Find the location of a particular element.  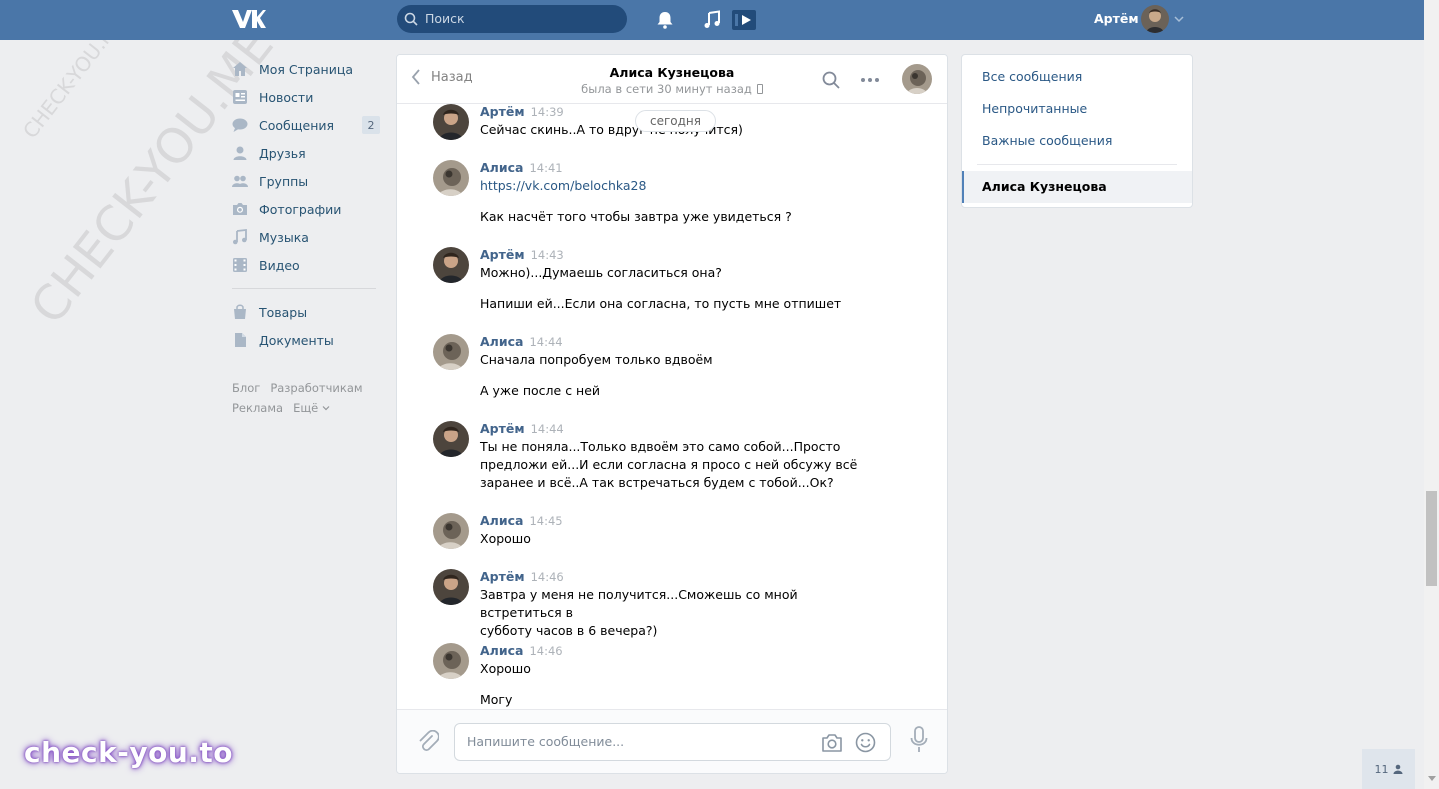

message-text: Сначала попробуем только вдвоём is located at coordinates (596, 359).